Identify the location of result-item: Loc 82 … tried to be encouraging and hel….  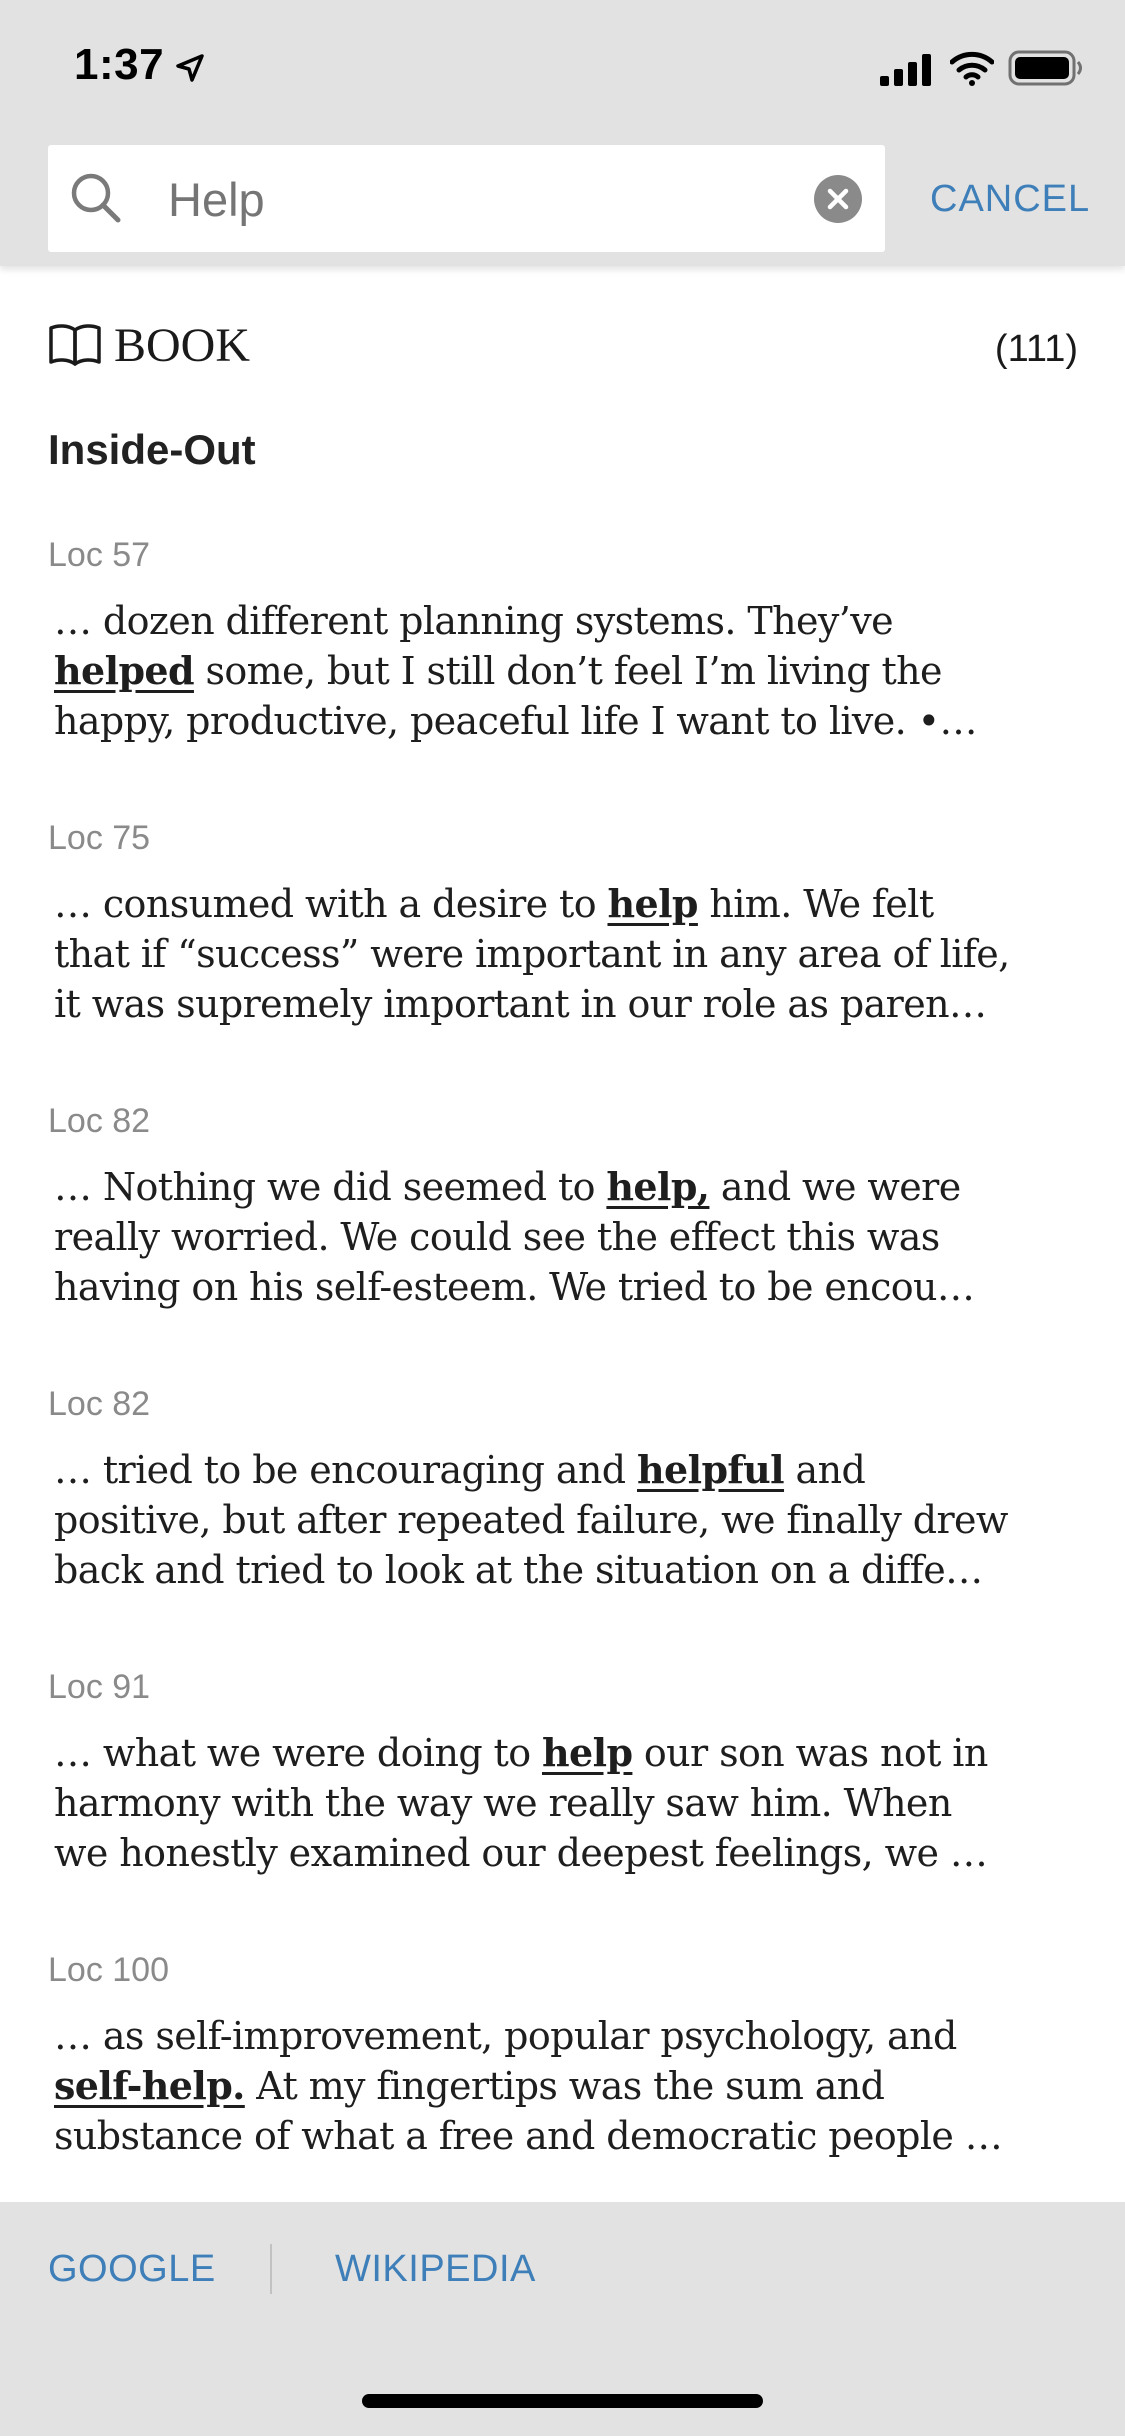
(568, 1490).